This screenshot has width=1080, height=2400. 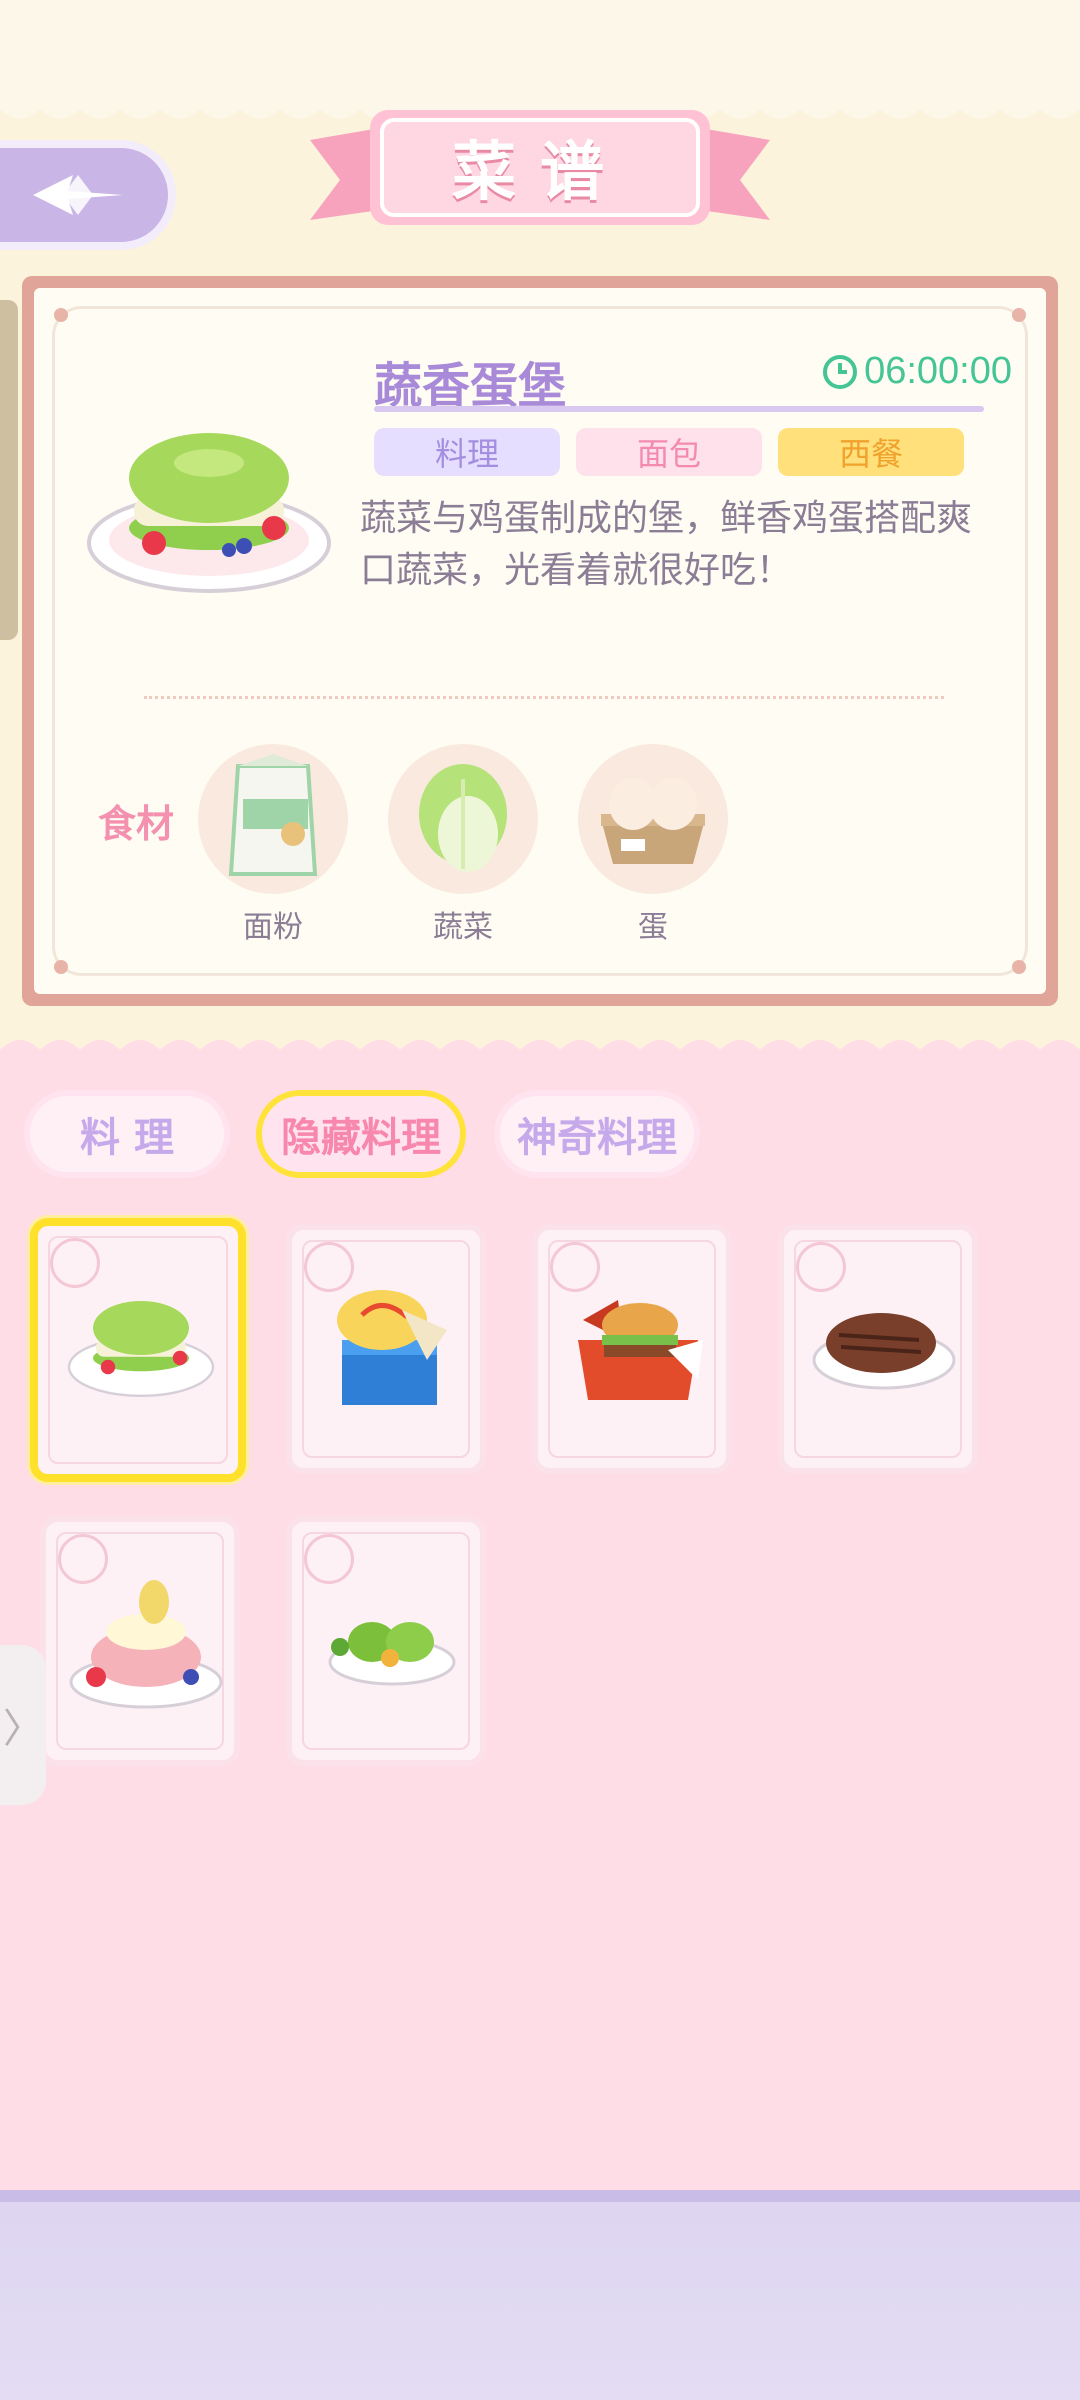 I want to click on green-dumplings-icon, so click(x=392, y=1654).